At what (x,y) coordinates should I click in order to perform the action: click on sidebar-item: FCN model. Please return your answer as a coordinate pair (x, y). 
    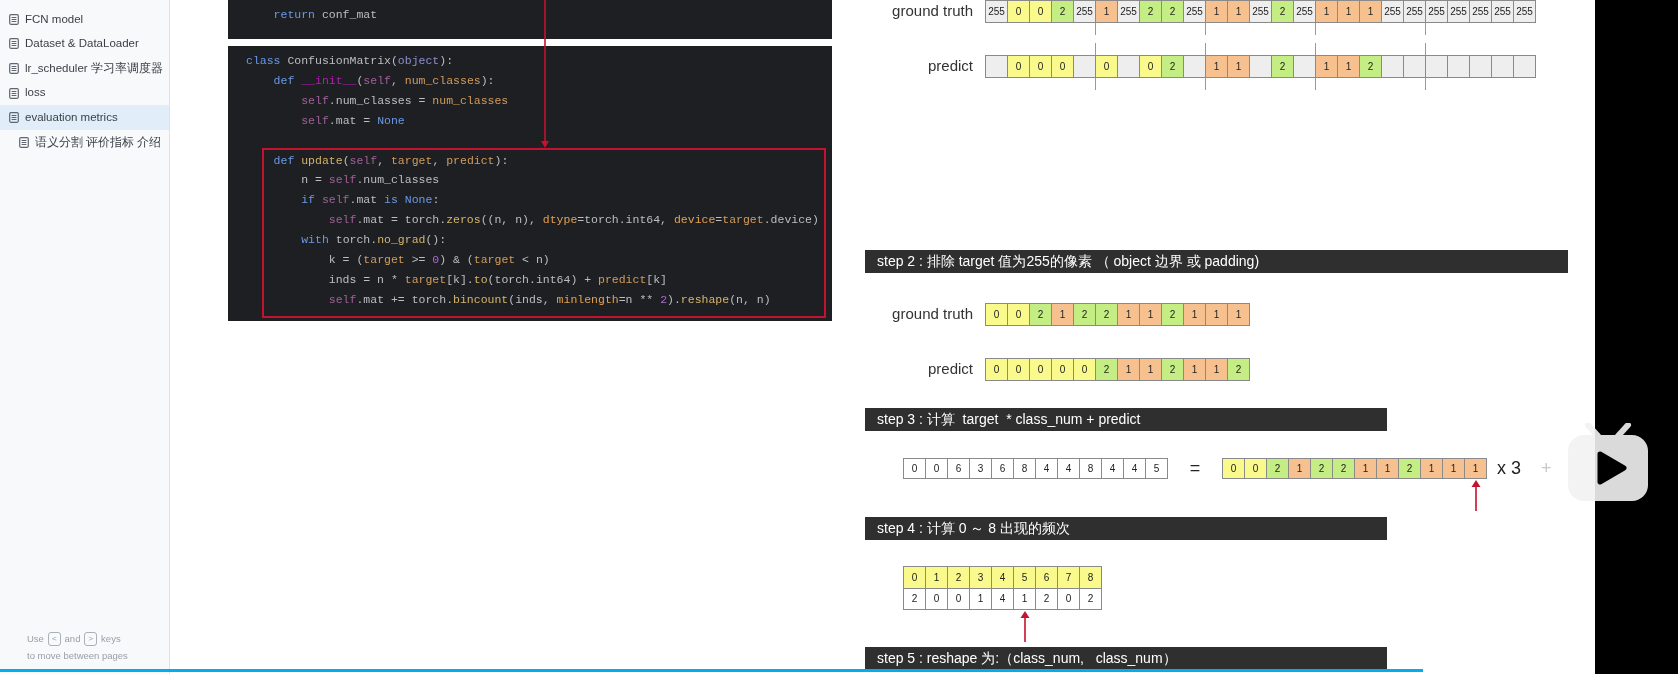
    Looking at the image, I should click on (84, 19).